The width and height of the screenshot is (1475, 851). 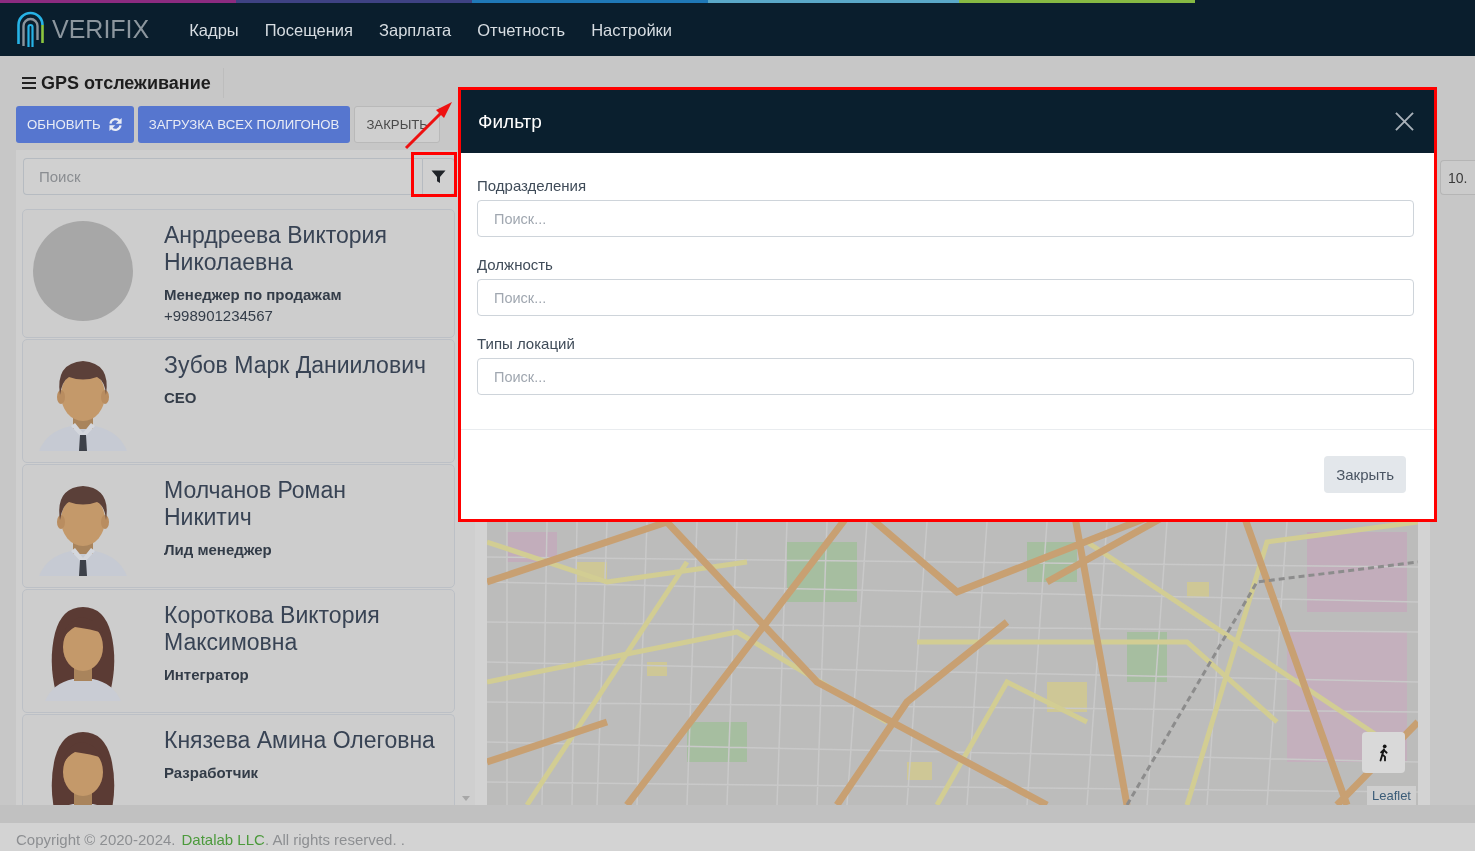 I want to click on search-field: Поиск, so click(x=222, y=176).